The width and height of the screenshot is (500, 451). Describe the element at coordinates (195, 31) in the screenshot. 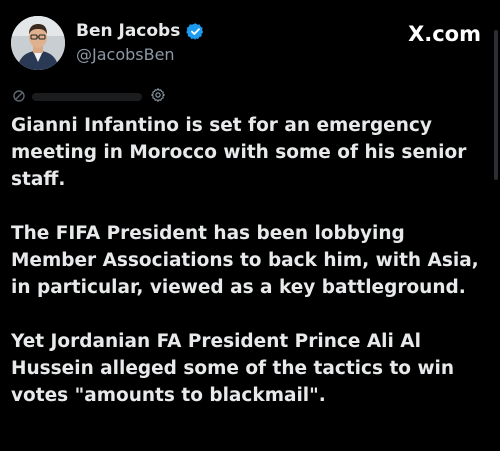

I see `verified-badge-icon` at that location.